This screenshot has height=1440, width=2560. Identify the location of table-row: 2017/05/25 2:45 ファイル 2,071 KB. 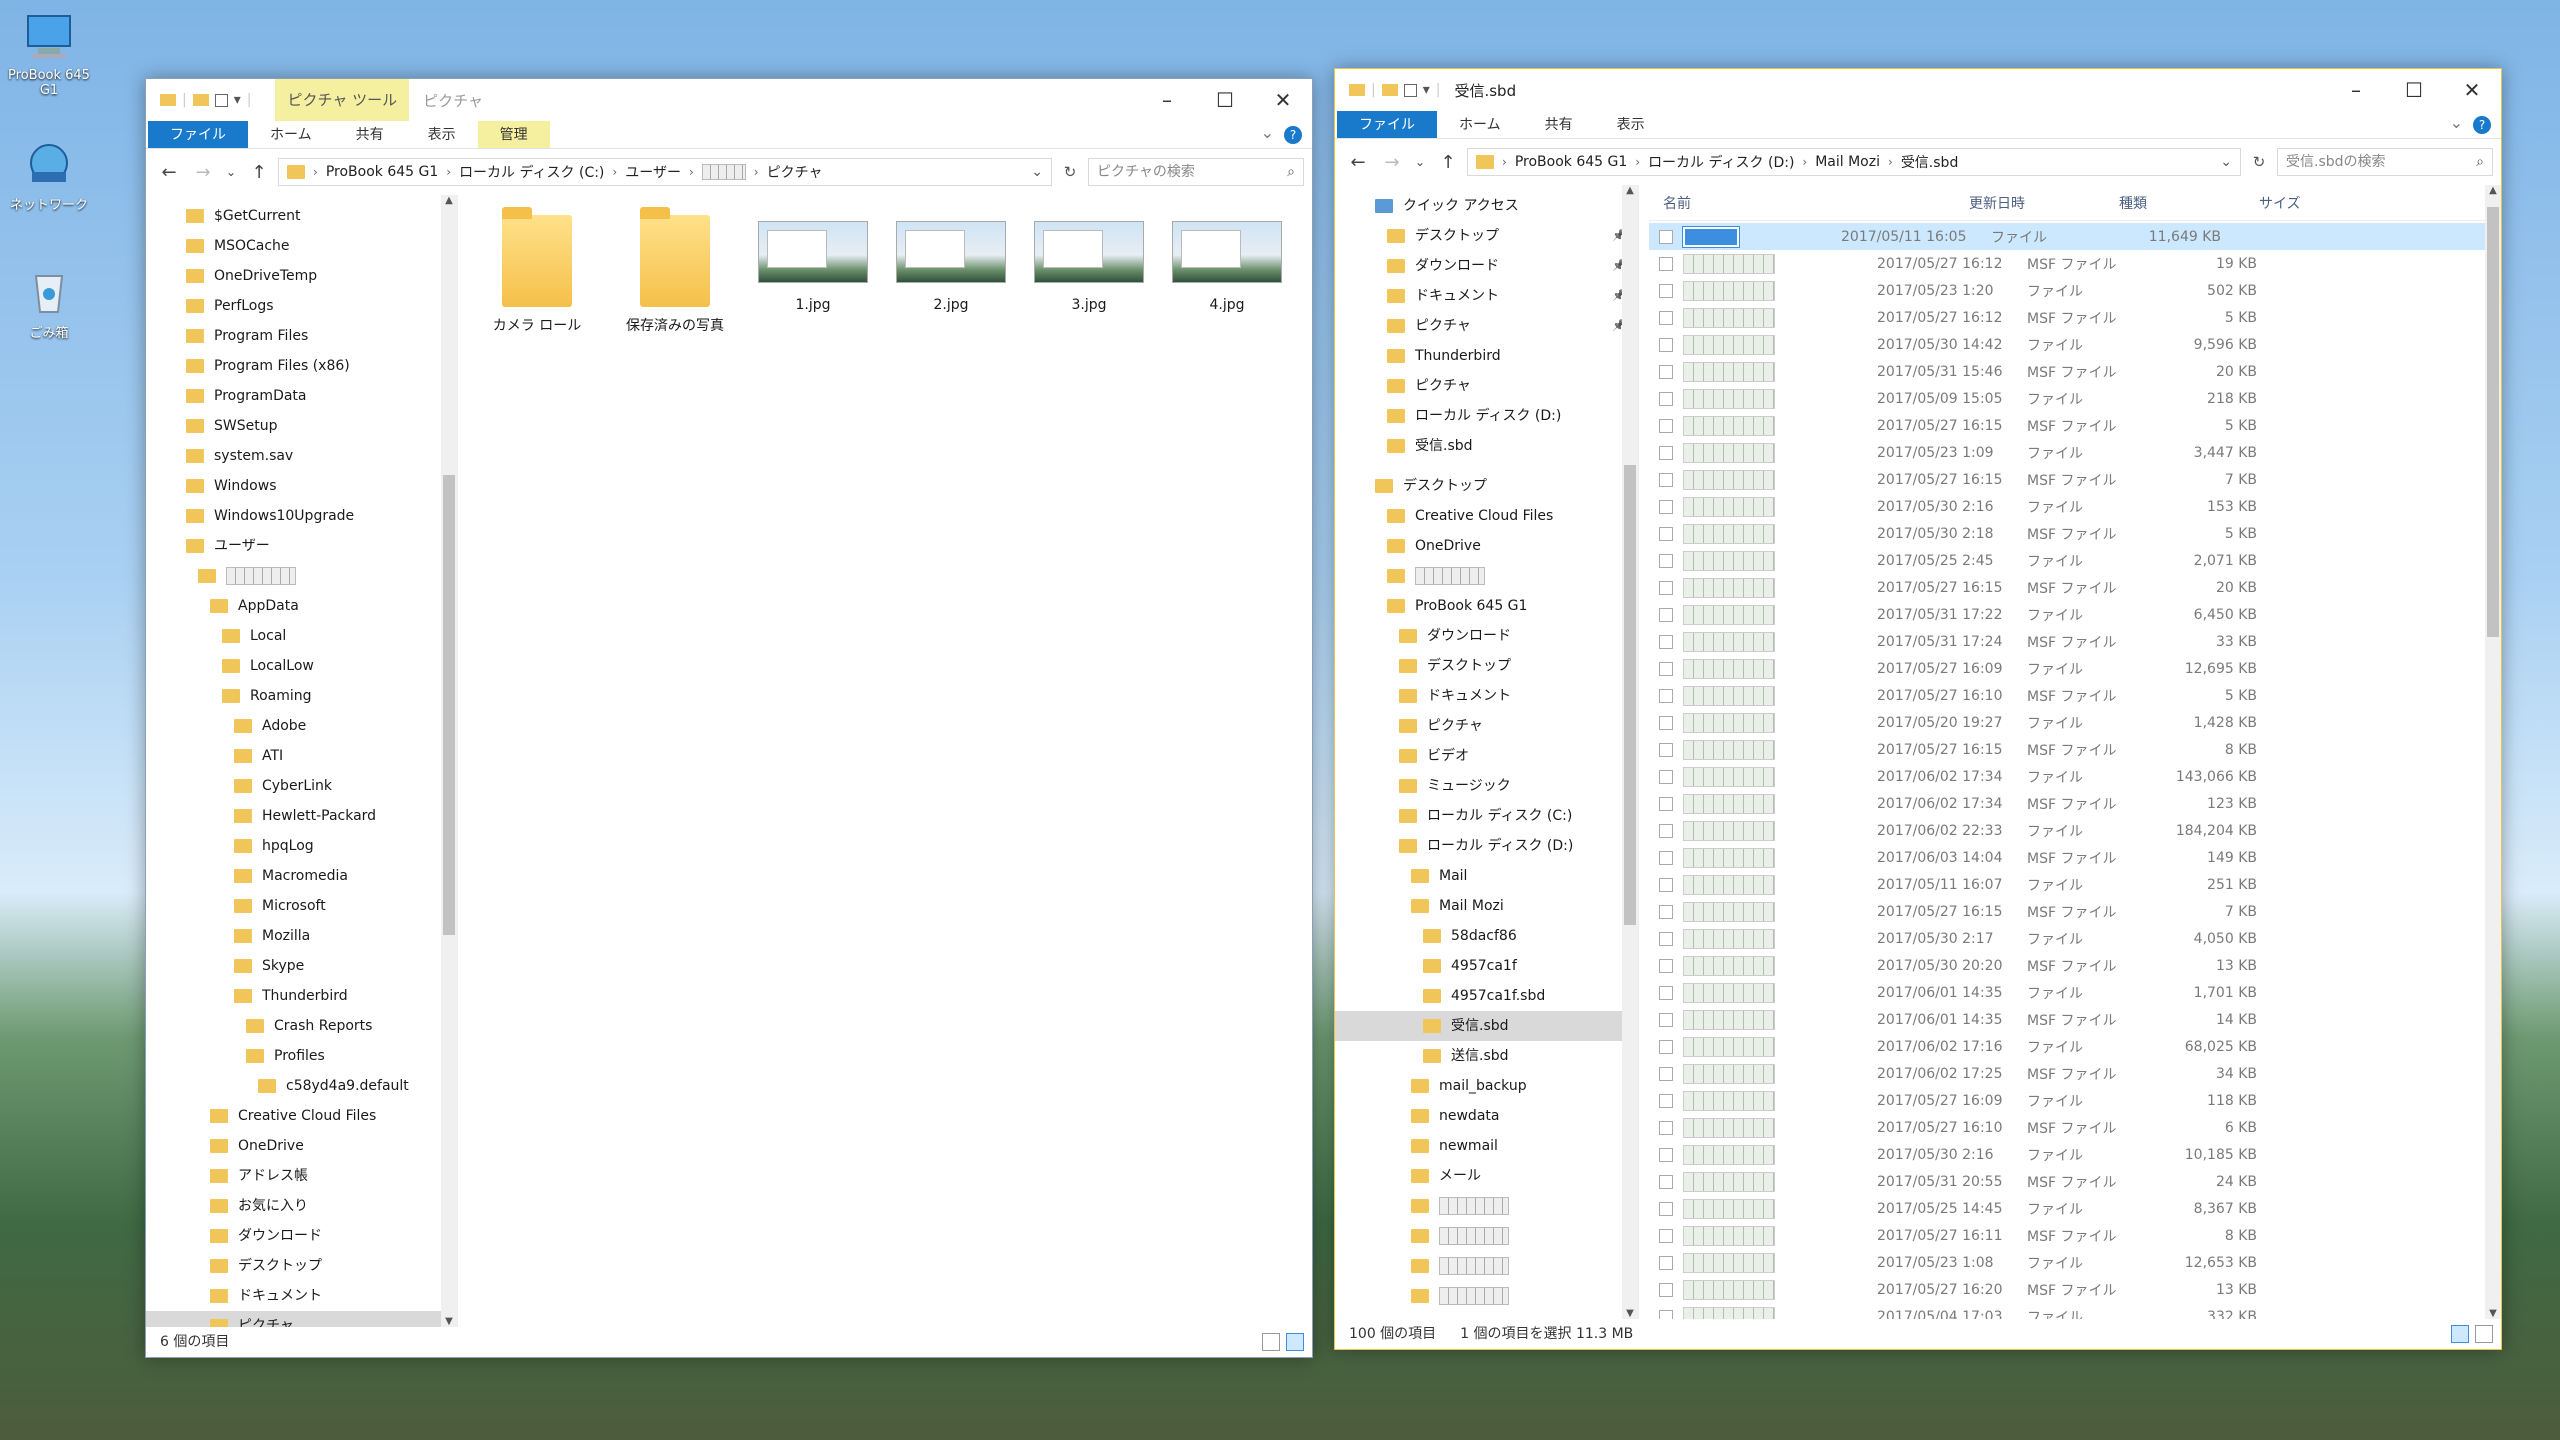
(2075, 560).